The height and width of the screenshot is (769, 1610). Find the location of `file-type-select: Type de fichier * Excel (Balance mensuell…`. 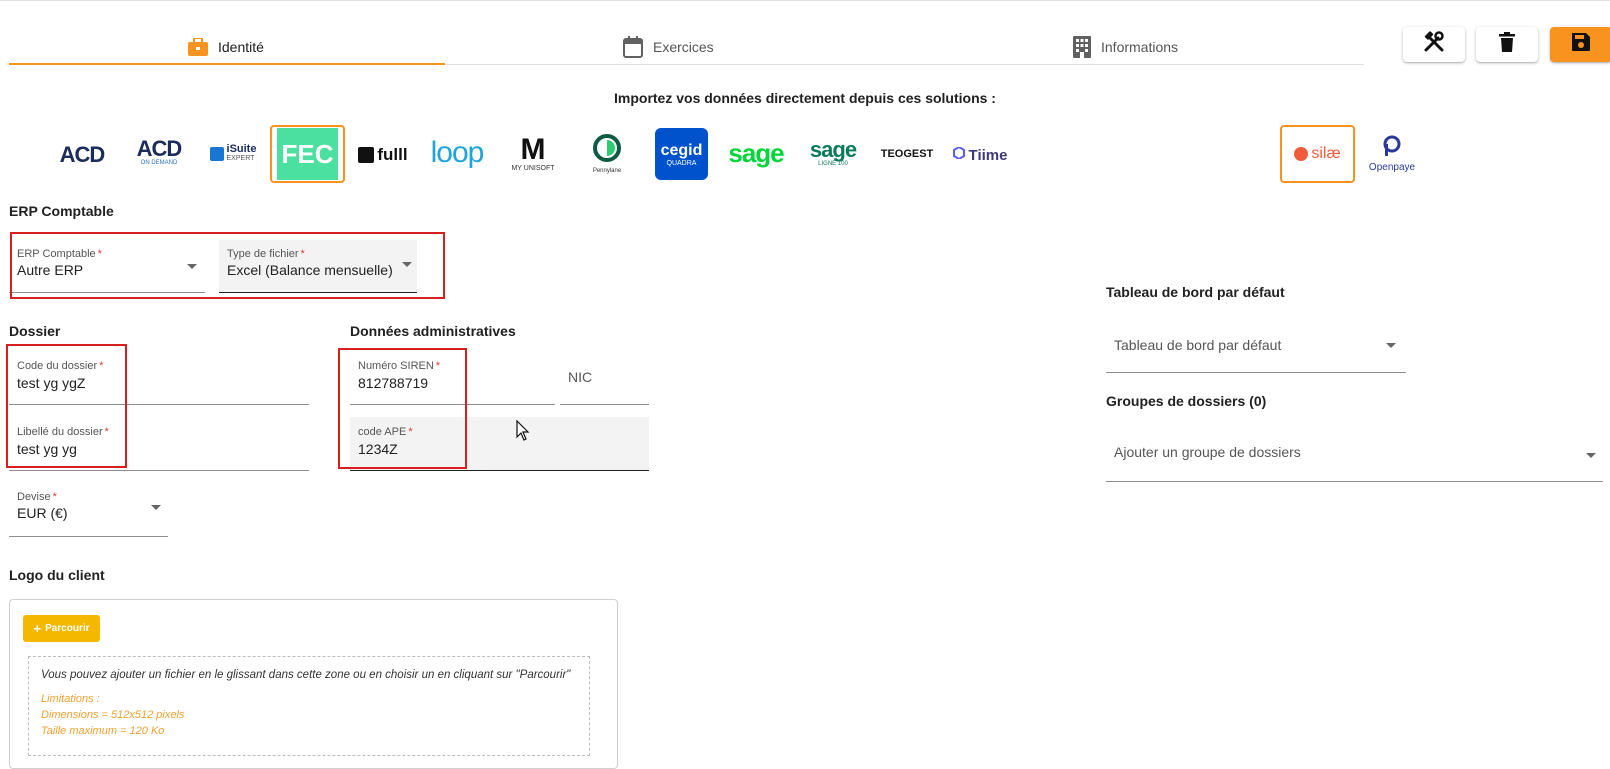

file-type-select: Type de fichier * Excel (Balance mensuell… is located at coordinates (318, 266).